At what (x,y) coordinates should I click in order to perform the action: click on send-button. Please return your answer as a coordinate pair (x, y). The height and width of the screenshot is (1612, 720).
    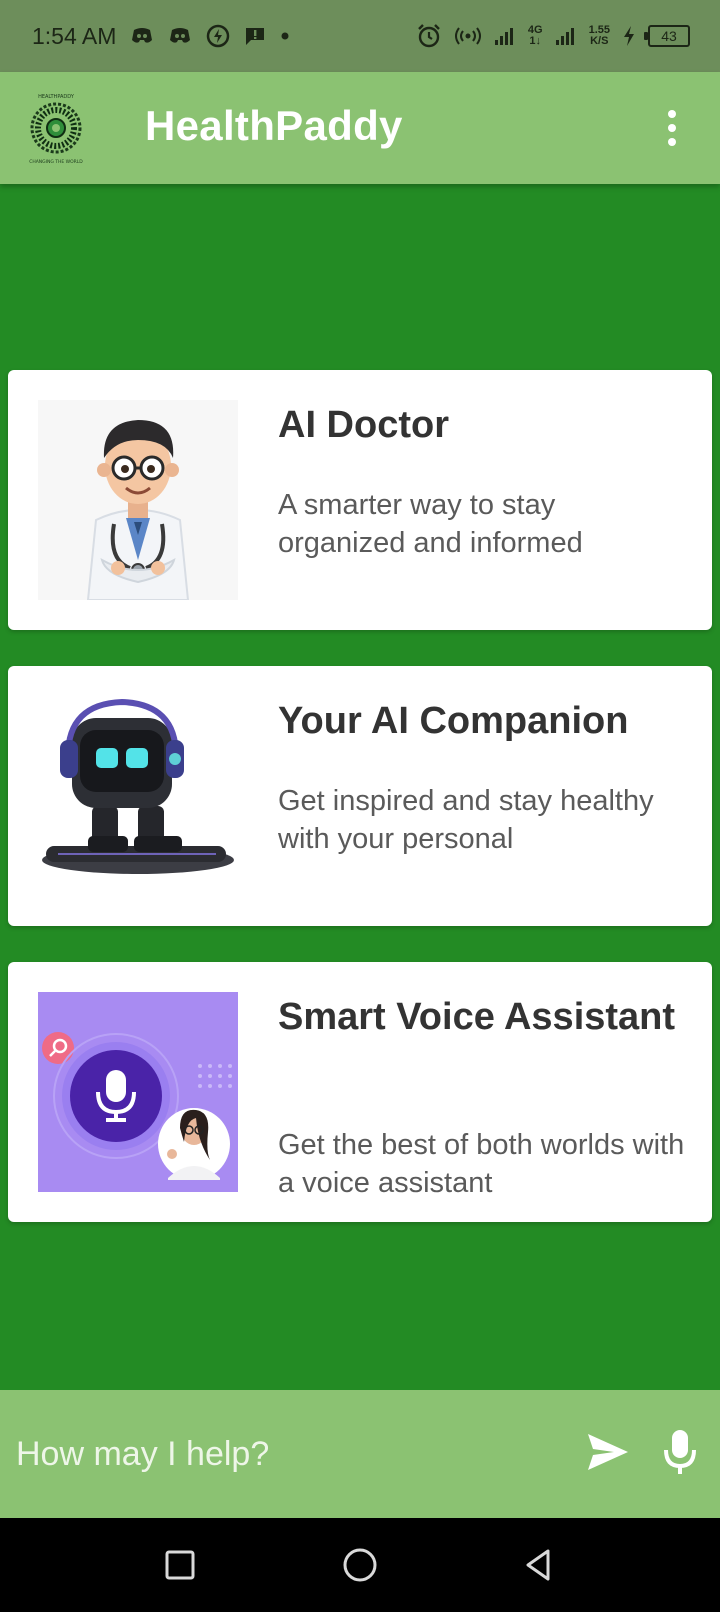
    Looking at the image, I should click on (608, 1452).